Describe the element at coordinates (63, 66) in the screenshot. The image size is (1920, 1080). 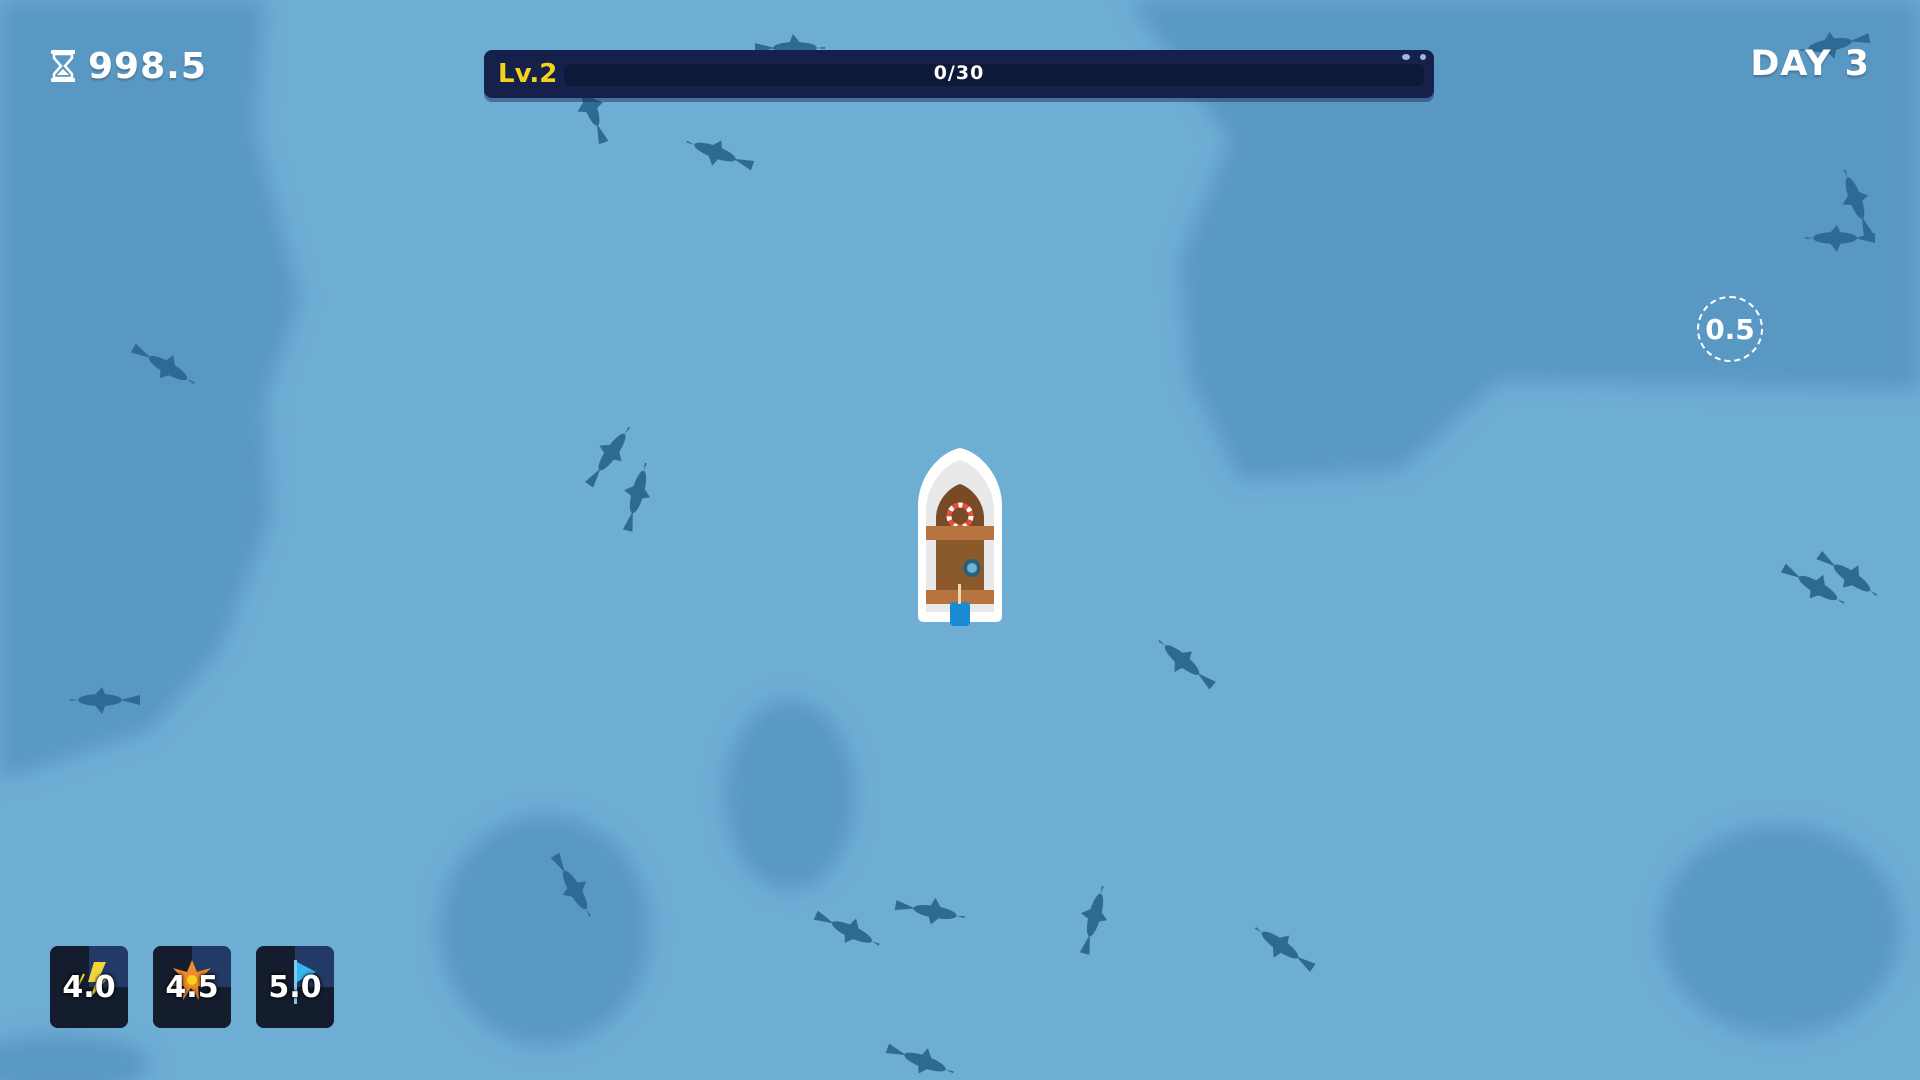
I see `hourglass-icon` at that location.